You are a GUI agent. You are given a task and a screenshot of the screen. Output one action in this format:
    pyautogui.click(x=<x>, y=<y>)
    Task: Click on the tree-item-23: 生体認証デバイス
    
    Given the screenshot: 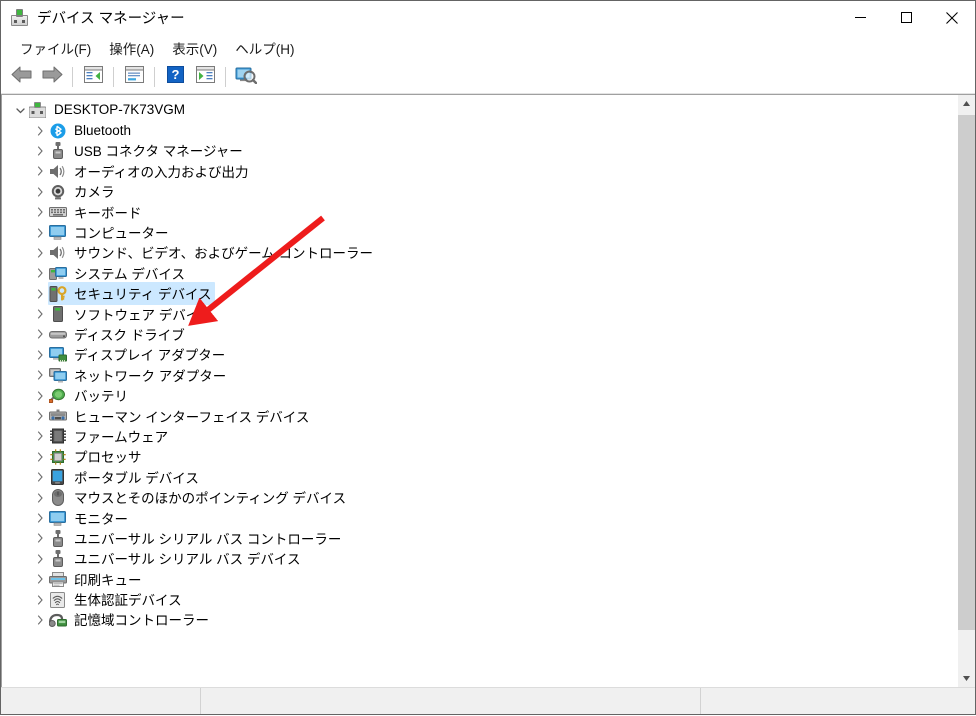 What is the action you would take?
    pyautogui.click(x=479, y=599)
    